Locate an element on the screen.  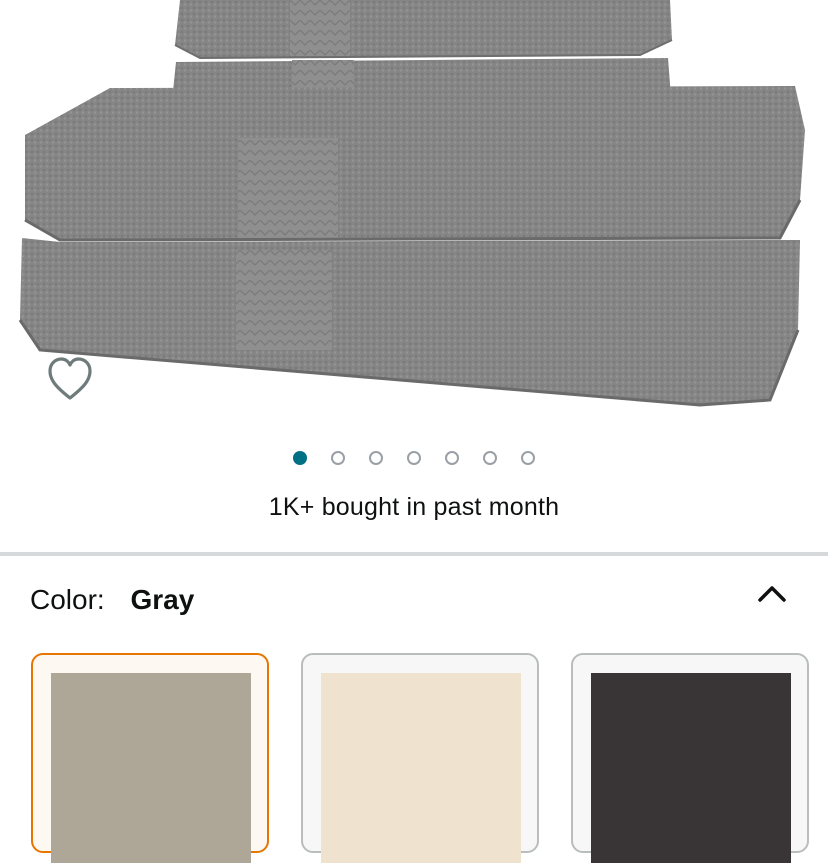
section-divider is located at coordinates (414, 554).